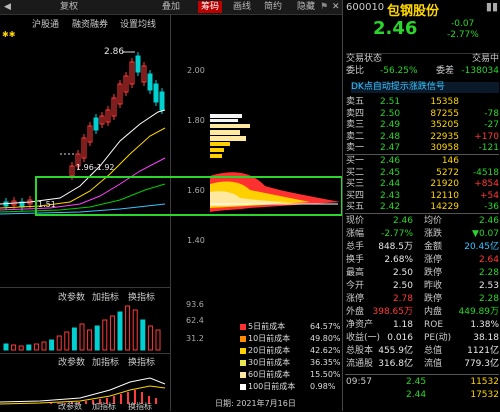 The image size is (500, 412). I want to click on stat-label: 涨幅, so click(355, 234).